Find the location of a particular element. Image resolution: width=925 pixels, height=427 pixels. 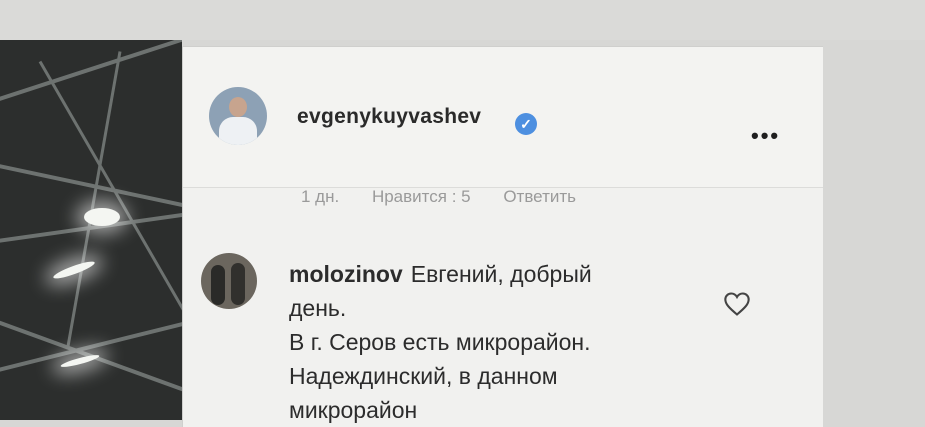

commenter-username: molozinov is located at coordinates (346, 274).